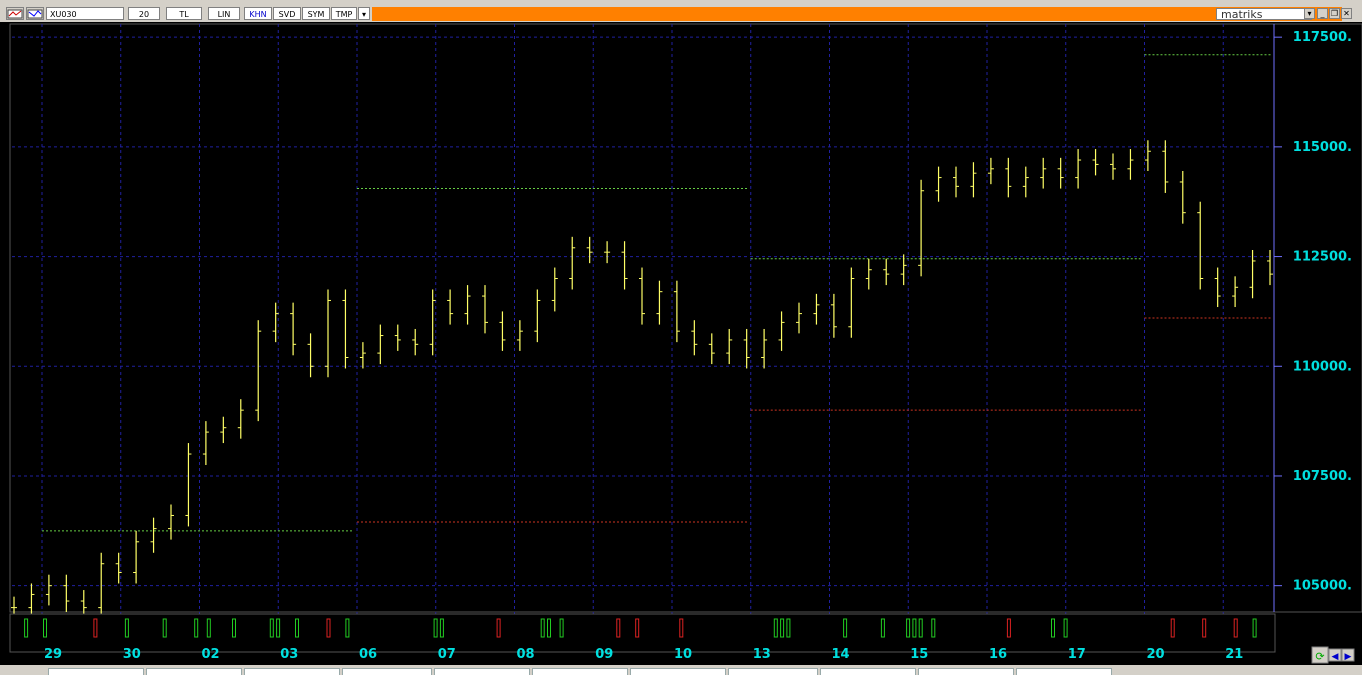 This screenshot has height=675, width=1362. Describe the element at coordinates (1156, 654) in the screenshot. I see `date-label: 20` at that location.